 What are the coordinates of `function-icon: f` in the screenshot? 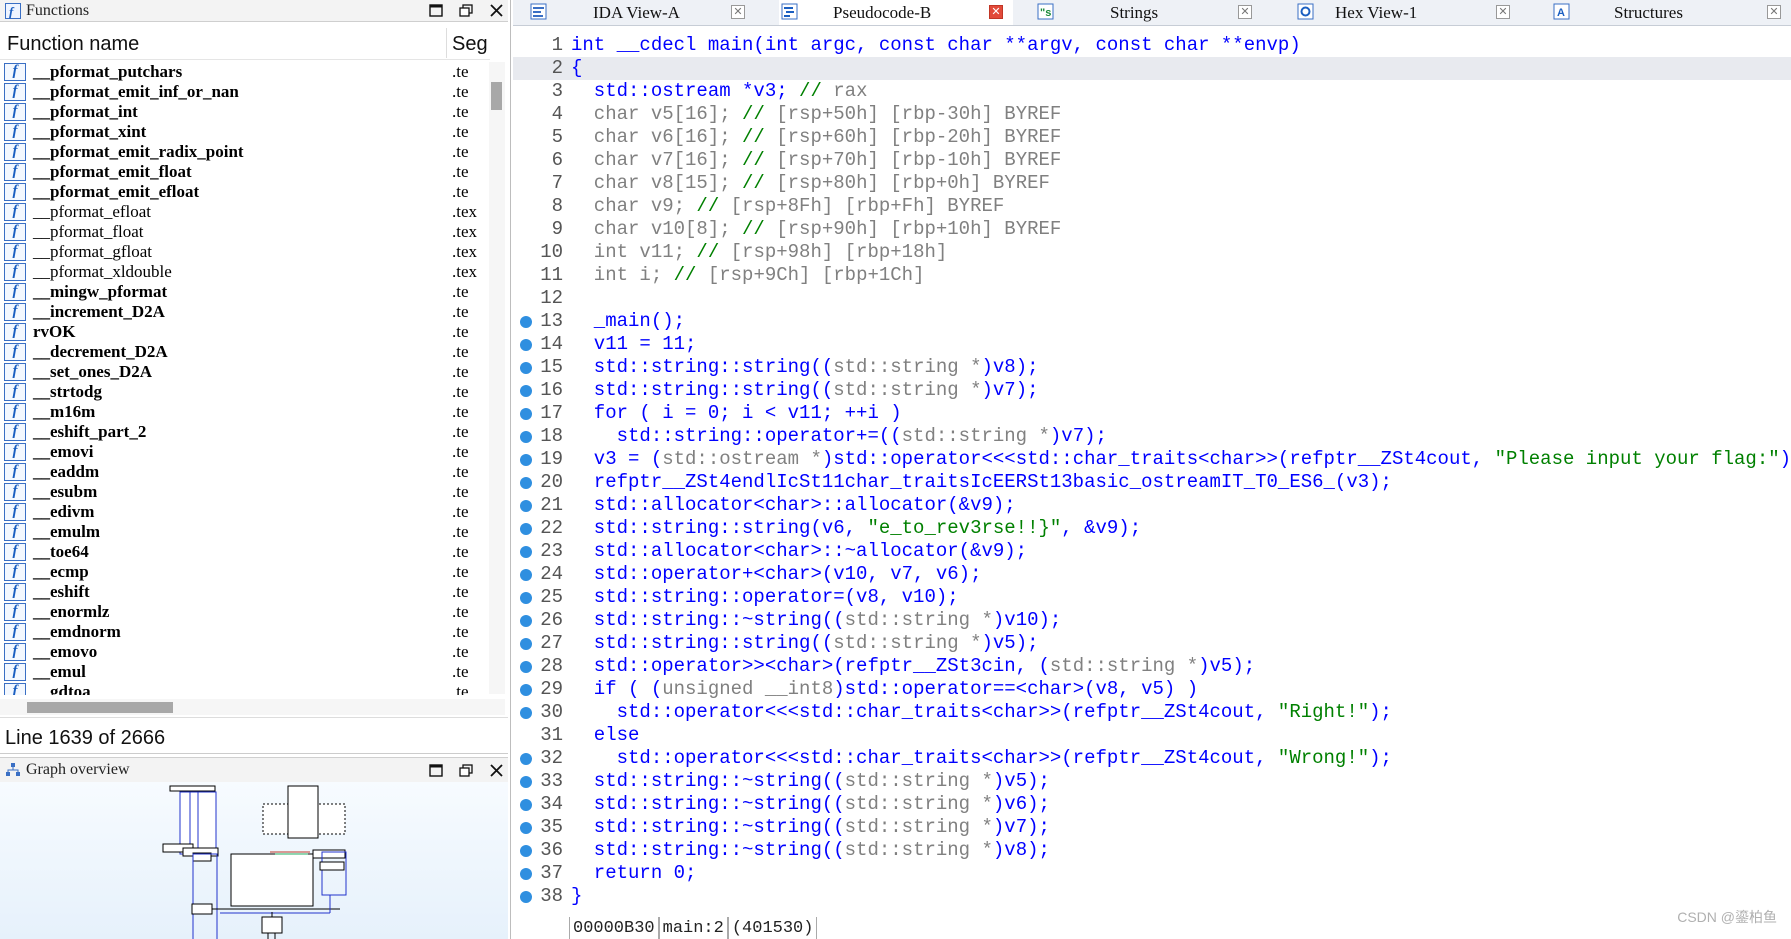 It's located at (15, 252).